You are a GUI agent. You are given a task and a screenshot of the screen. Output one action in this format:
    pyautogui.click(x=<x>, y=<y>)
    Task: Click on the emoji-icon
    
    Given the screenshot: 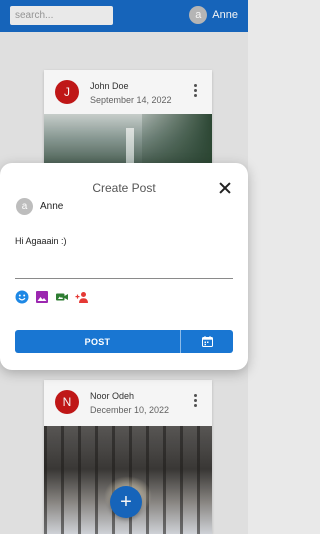 What is the action you would take?
    pyautogui.click(x=22, y=297)
    